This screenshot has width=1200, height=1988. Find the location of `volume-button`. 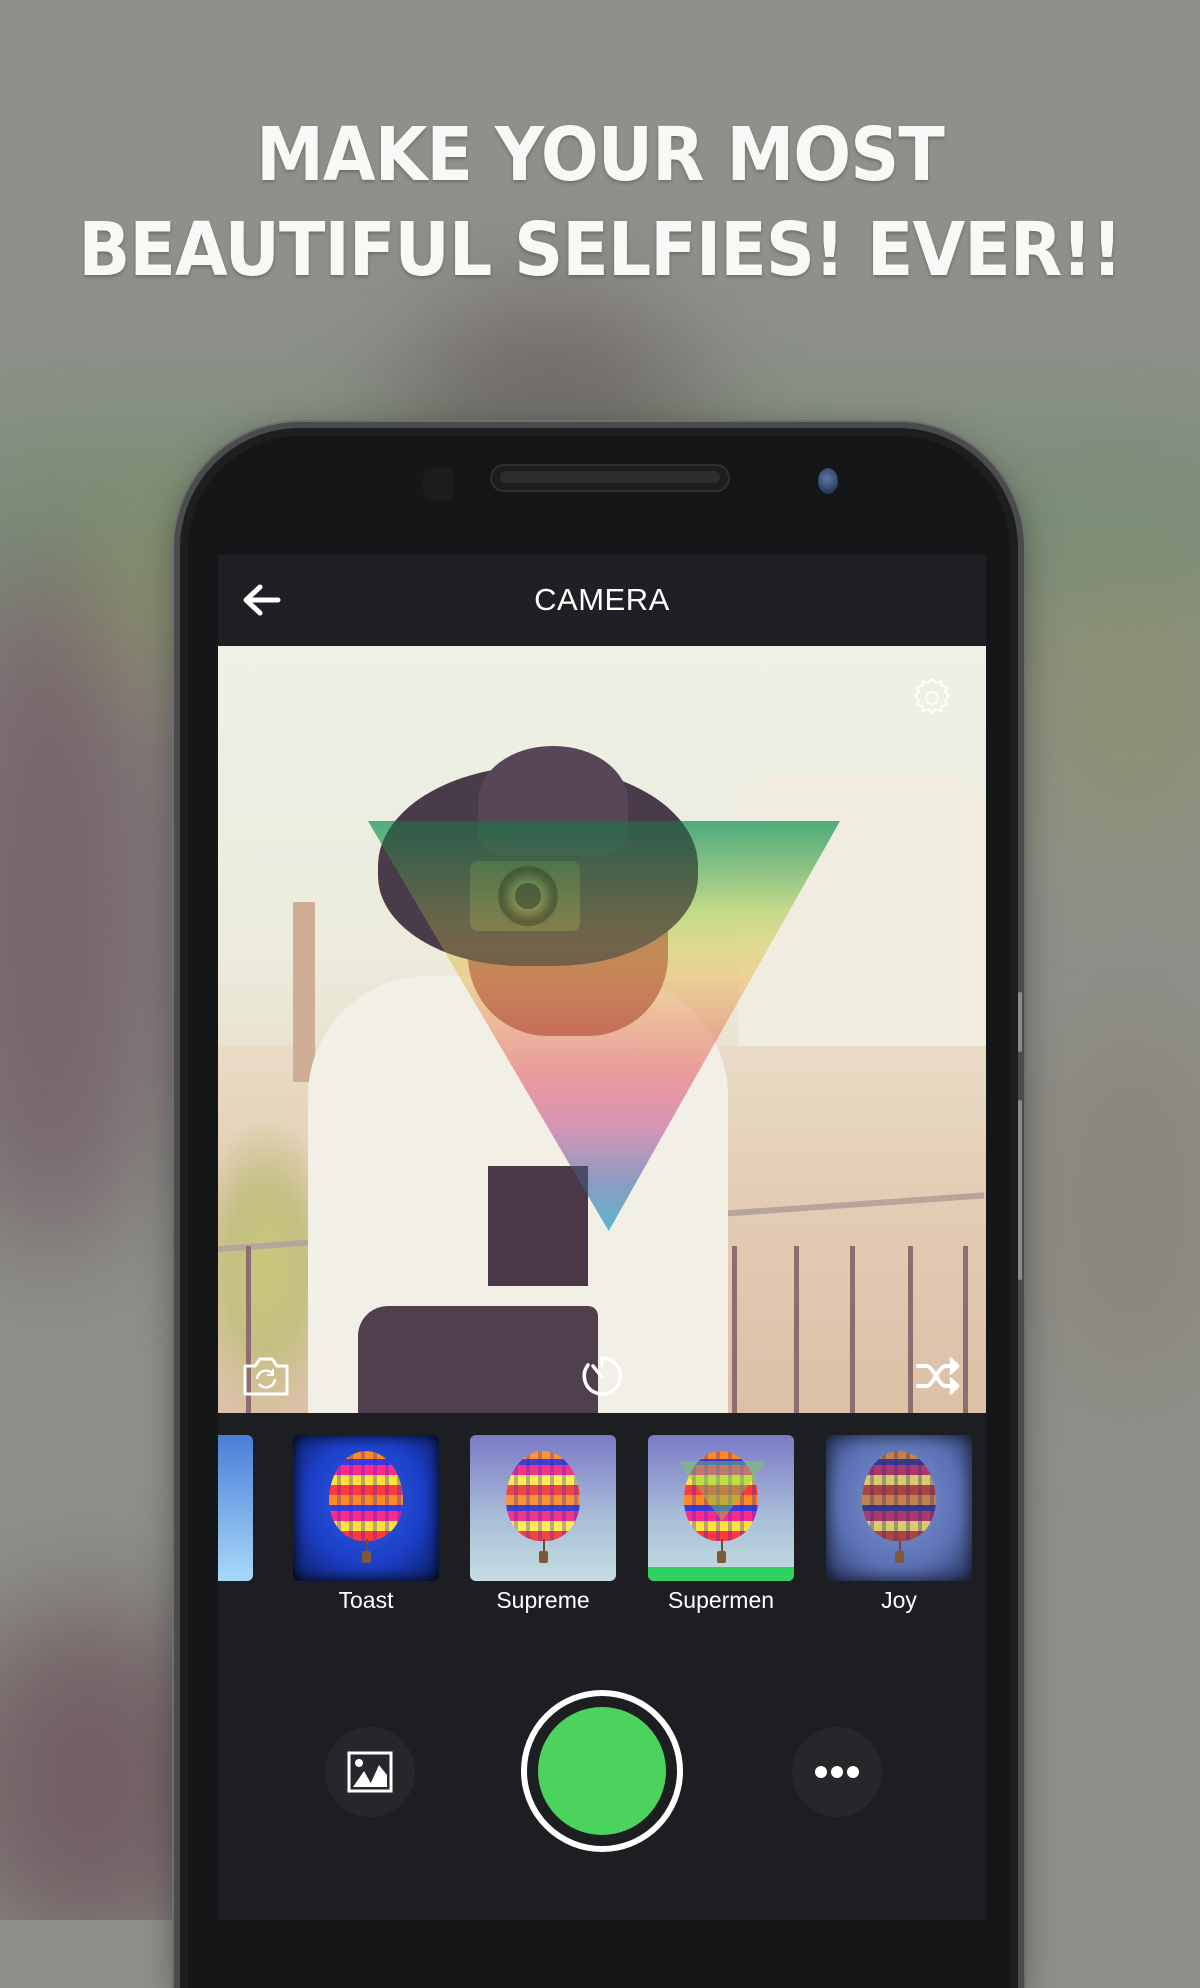

volume-button is located at coordinates (1020, 1022).